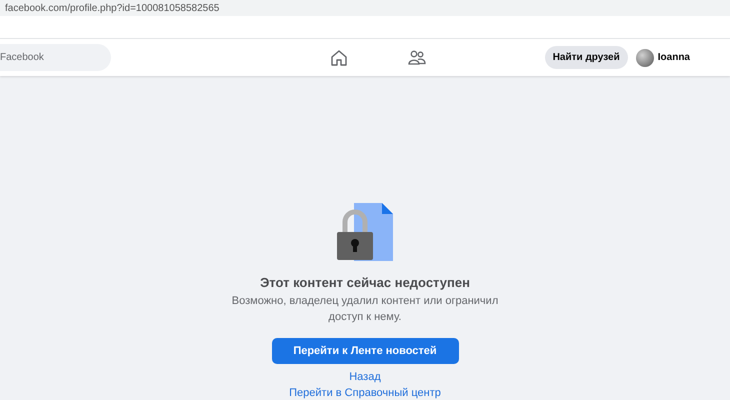  What do you see at coordinates (365, 377) in the screenshot?
I see `link: Назад` at bounding box center [365, 377].